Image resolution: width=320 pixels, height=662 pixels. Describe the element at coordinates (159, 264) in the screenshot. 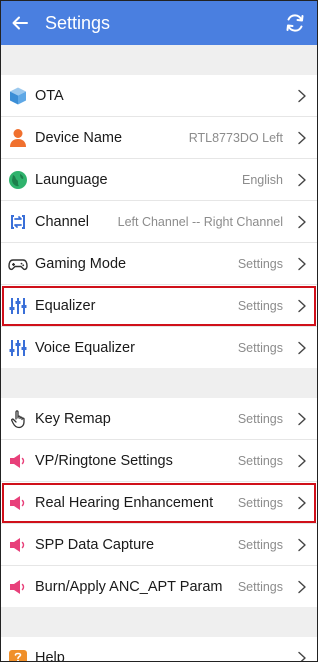

I see `row-gaming-mode: Gaming Mode Settings` at that location.